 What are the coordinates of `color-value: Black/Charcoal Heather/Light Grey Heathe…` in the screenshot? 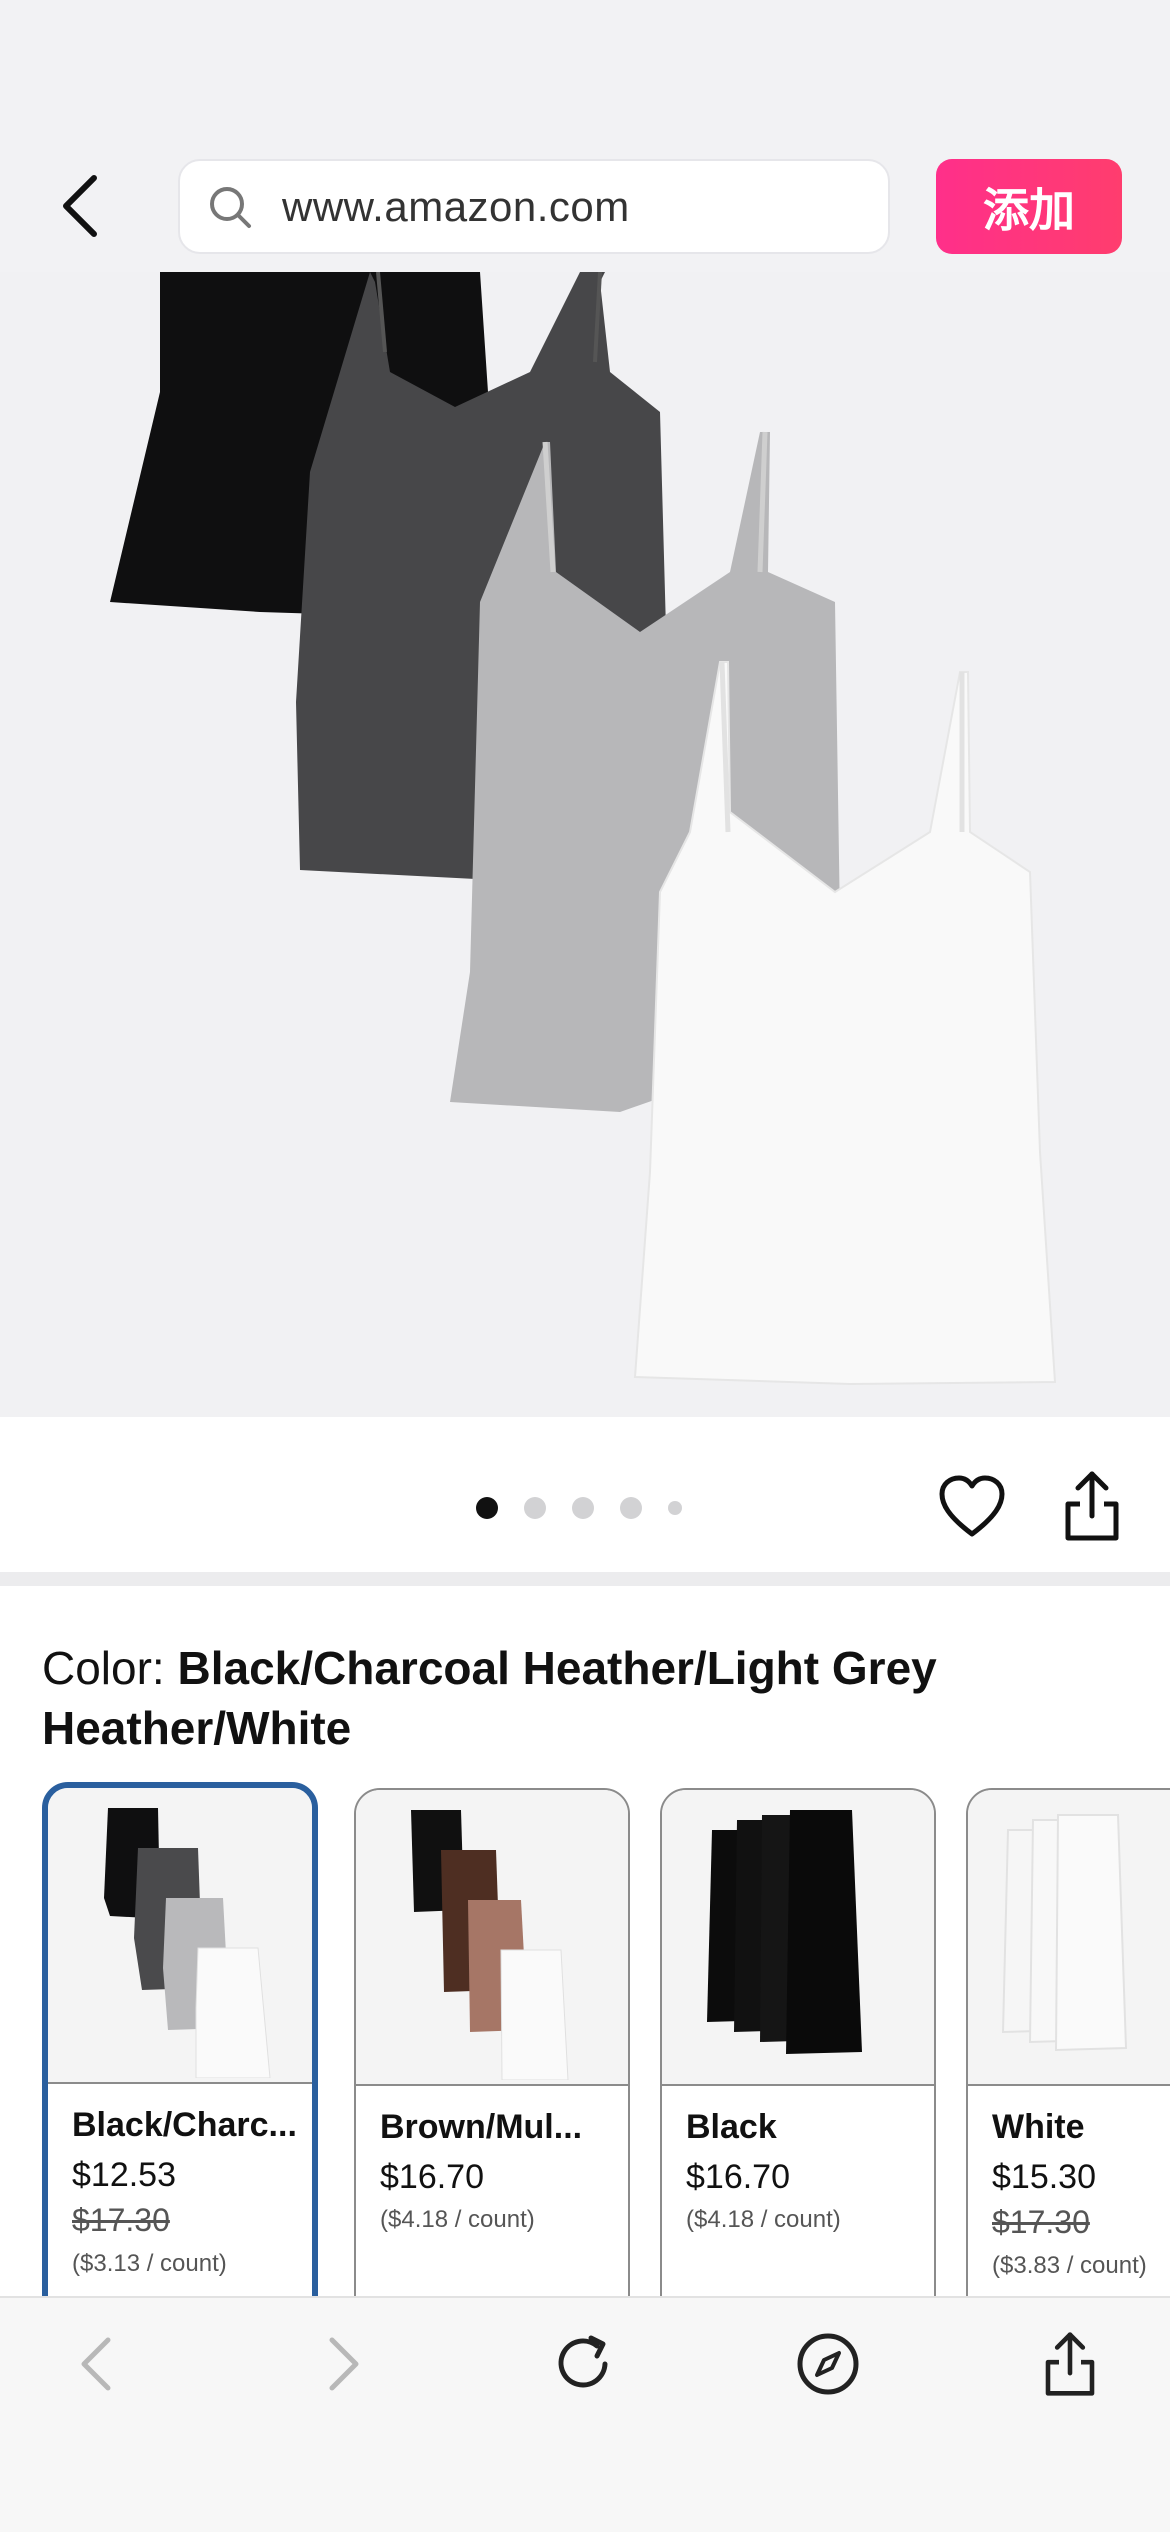 It's located at (489, 1698).